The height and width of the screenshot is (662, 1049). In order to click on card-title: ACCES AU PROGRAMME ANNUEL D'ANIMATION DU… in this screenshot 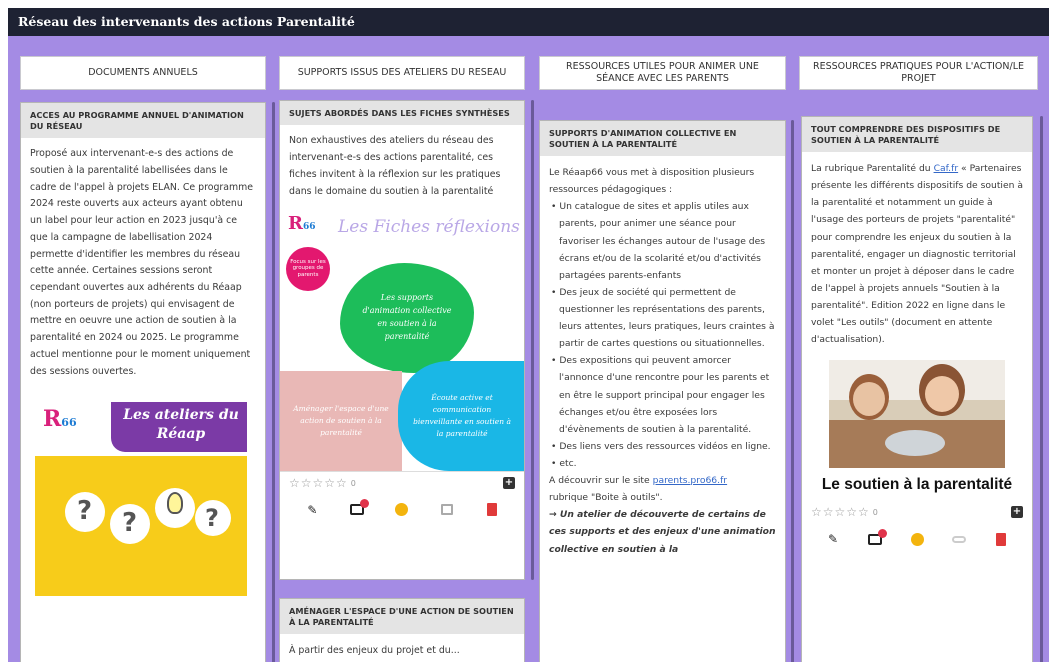, I will do `click(143, 121)`.